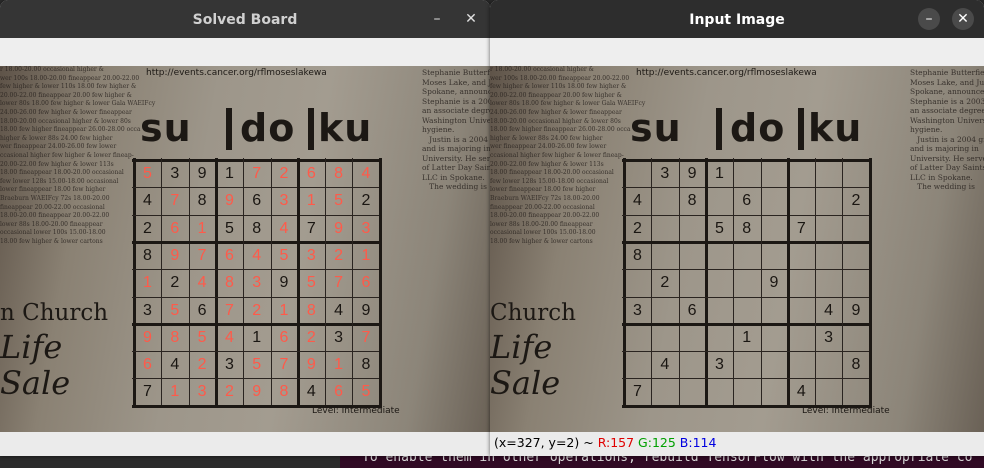 This screenshot has width=984, height=468. I want to click on church-ad-line1: Church, so click(533, 313).